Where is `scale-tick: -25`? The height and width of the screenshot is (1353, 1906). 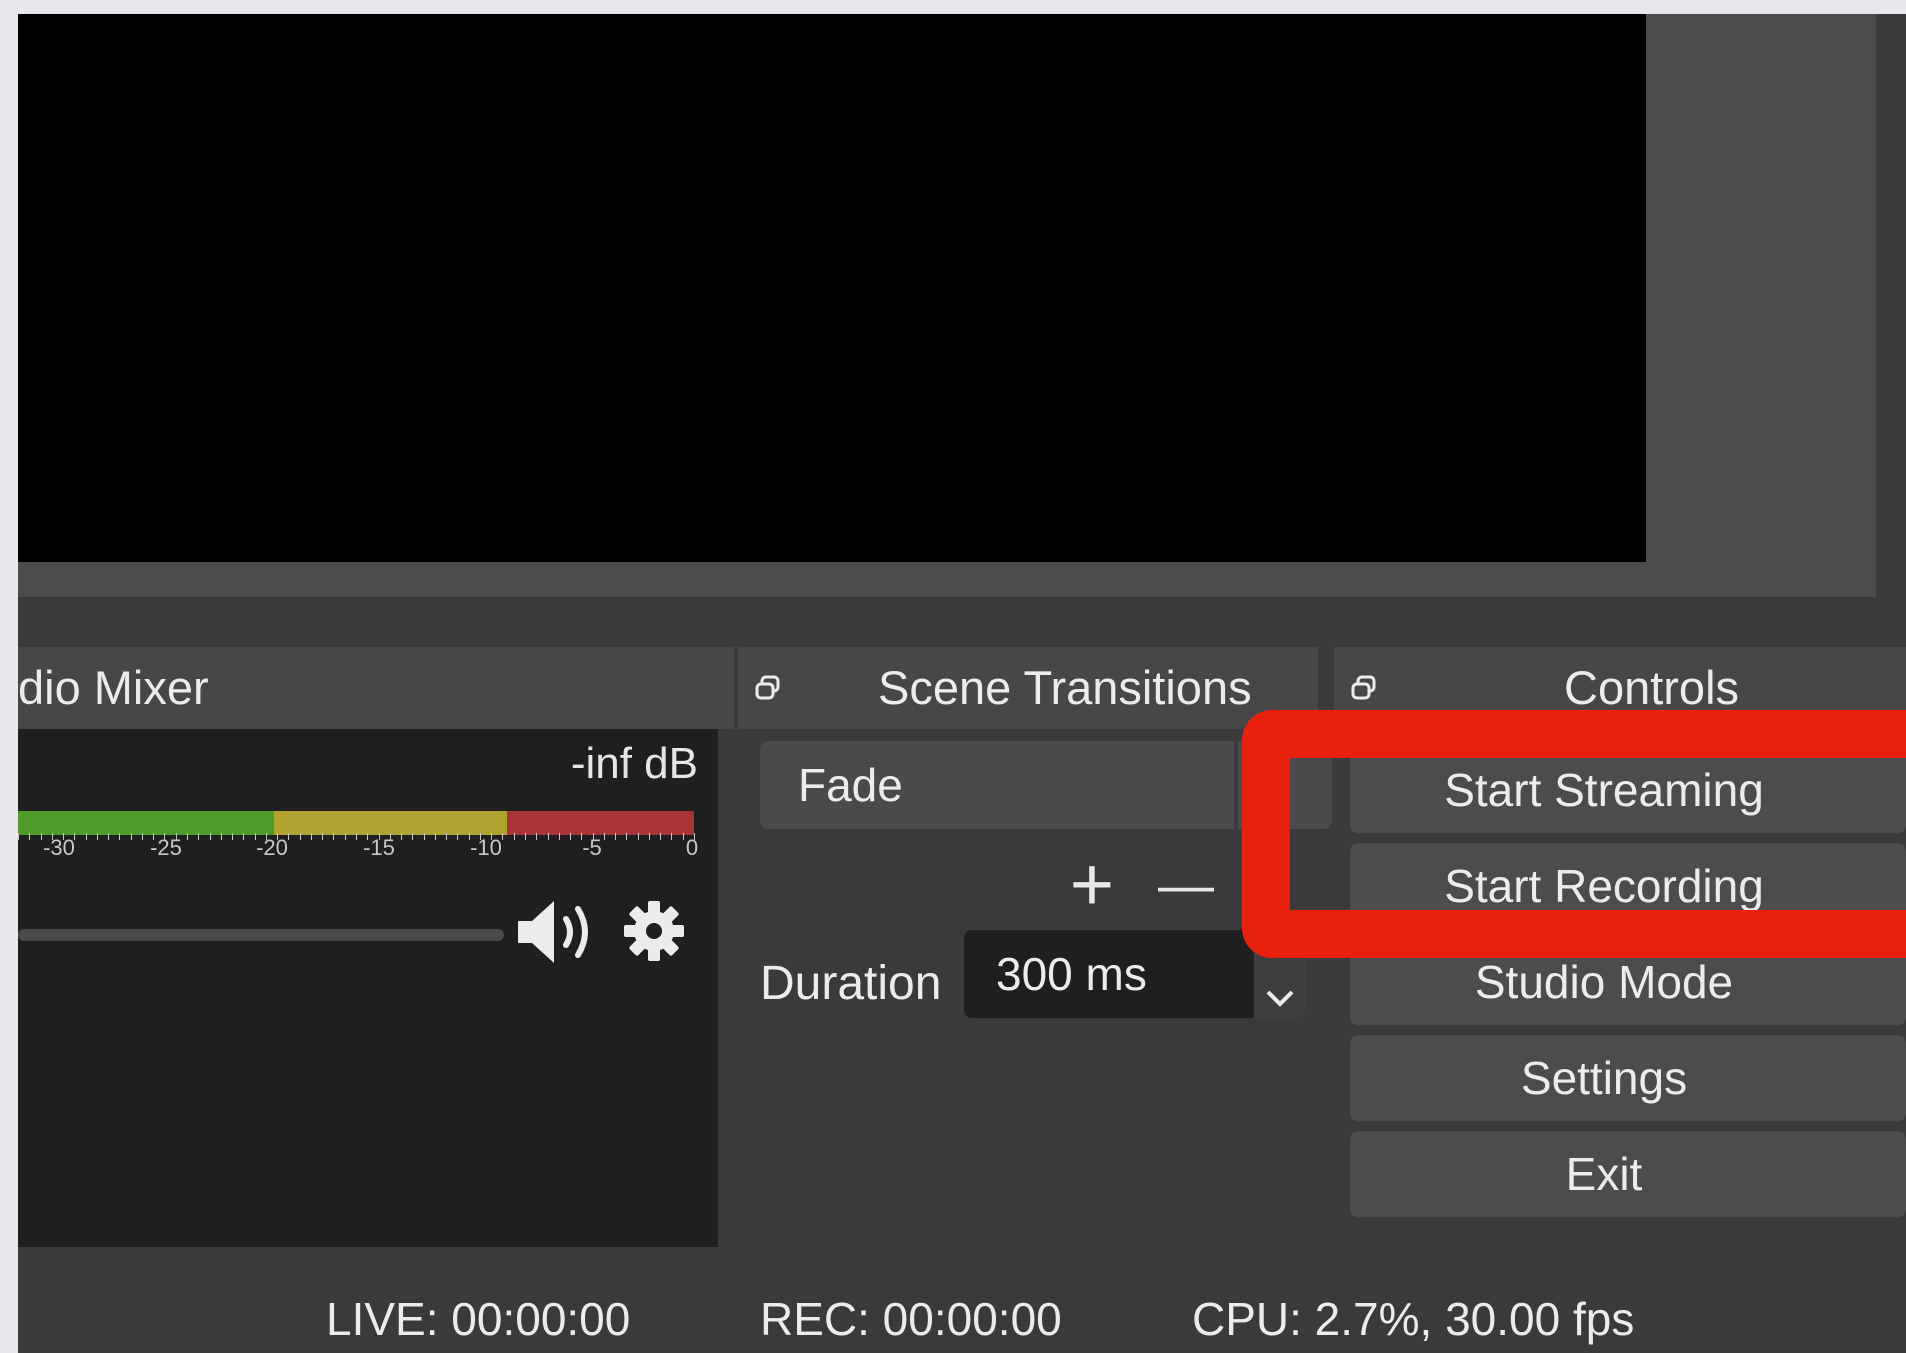 scale-tick: -25 is located at coordinates (166, 847).